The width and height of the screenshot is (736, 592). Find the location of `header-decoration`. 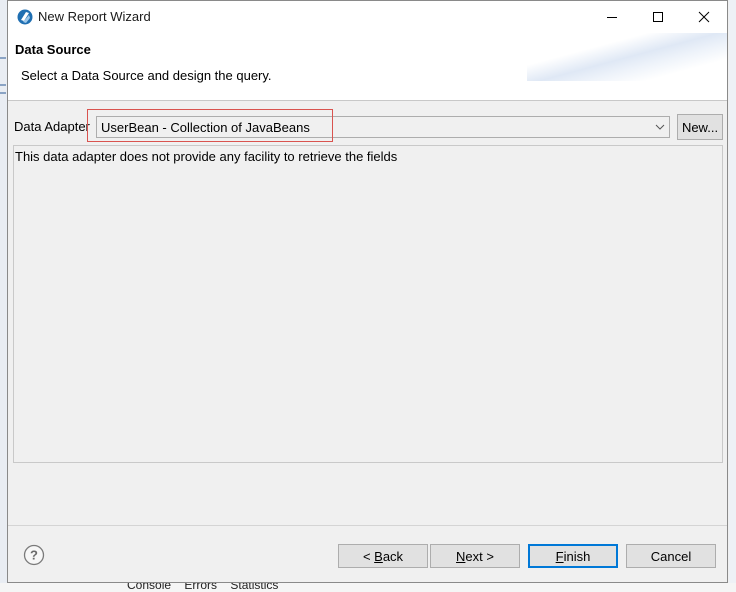

header-decoration is located at coordinates (627, 57).